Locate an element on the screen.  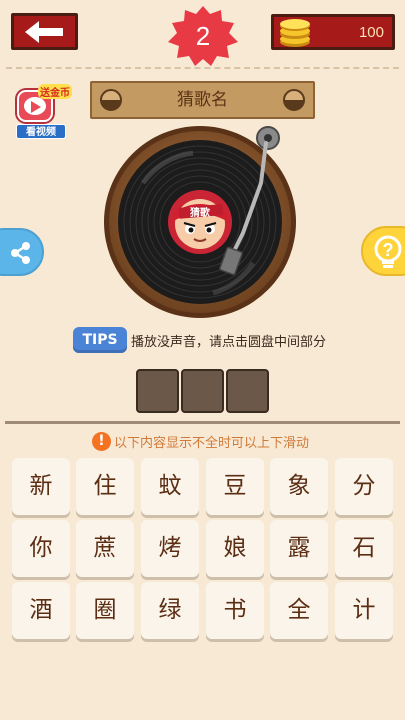
record-player: 猜歌 is located at coordinates (203, 223).